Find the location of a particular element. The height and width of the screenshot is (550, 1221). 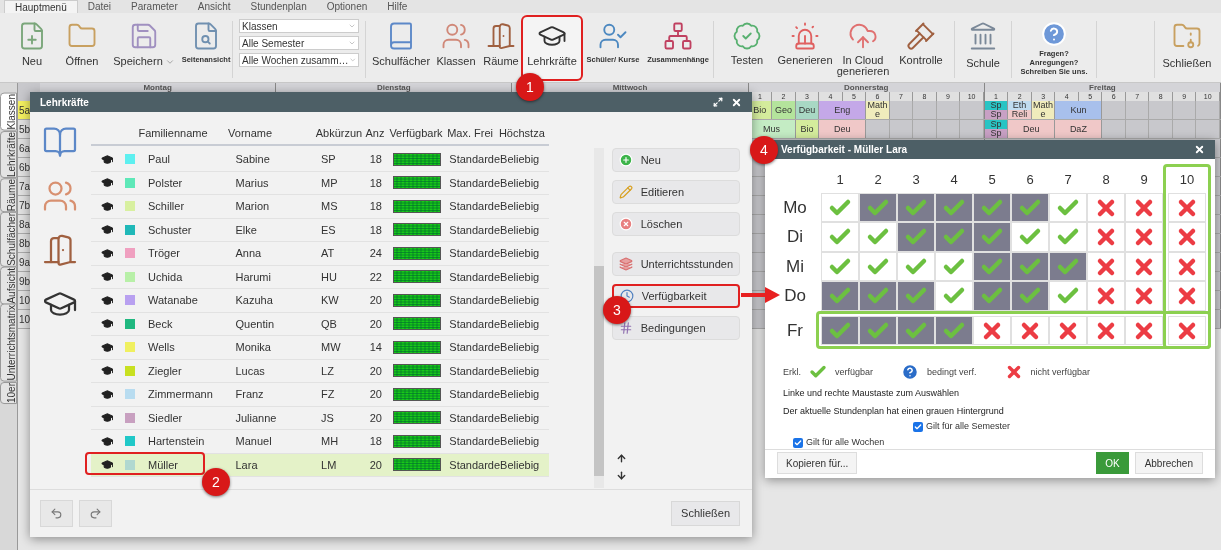

option-checkbox: Gilt für alle Wochen is located at coordinates (990, 442).